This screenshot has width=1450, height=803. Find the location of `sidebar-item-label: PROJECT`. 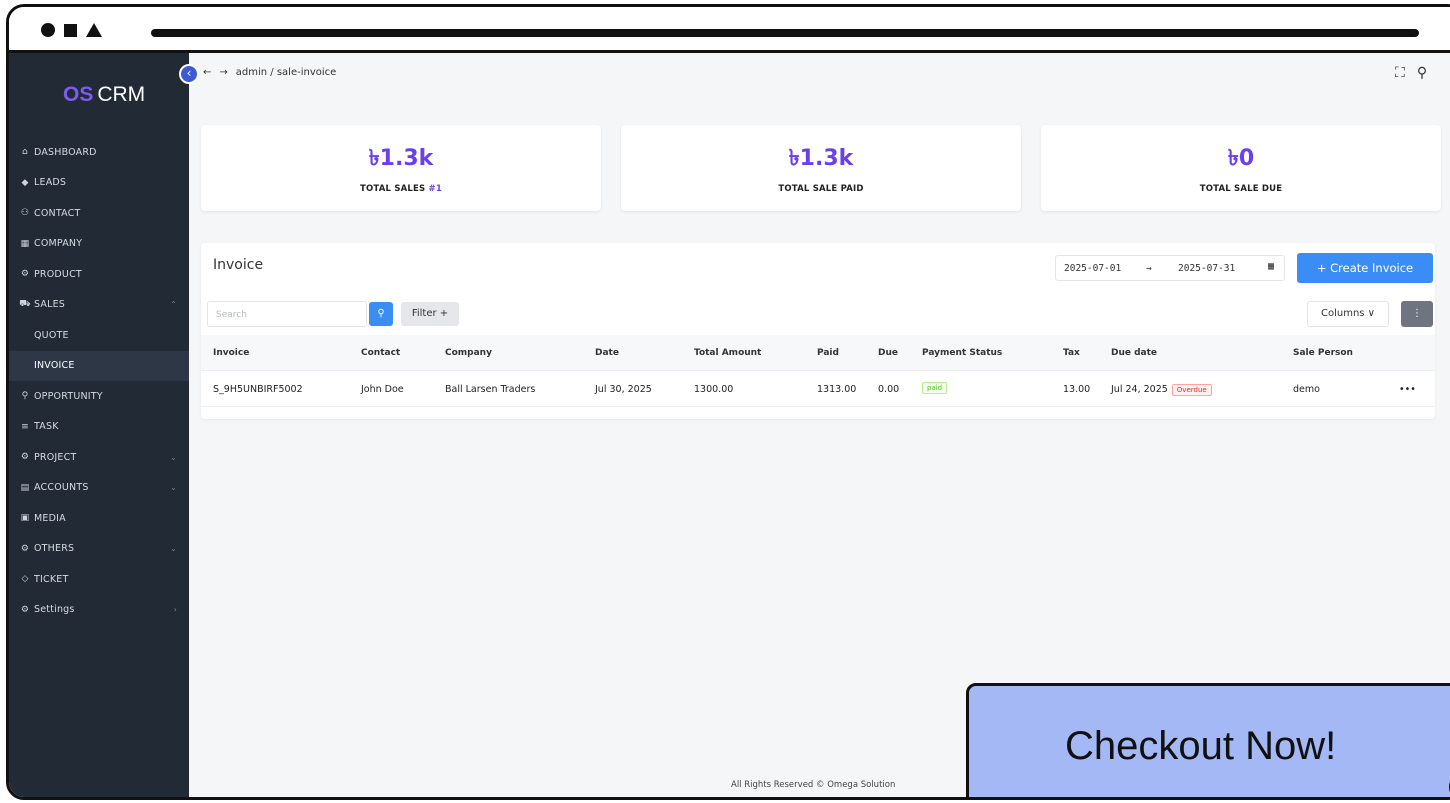

sidebar-item-label: PROJECT is located at coordinates (55, 457).